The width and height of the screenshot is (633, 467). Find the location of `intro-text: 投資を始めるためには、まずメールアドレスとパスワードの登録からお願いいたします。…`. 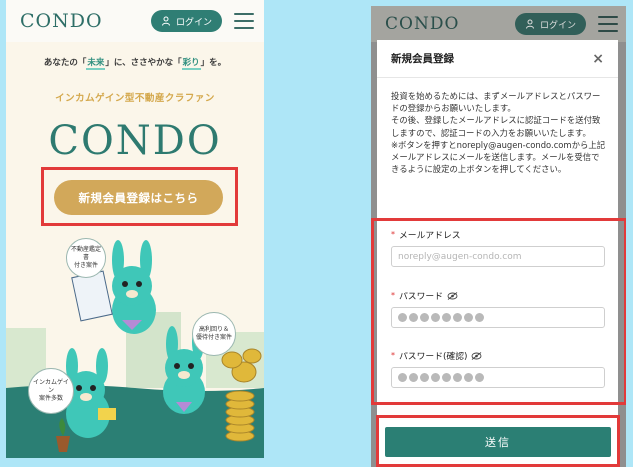

intro-text: 投資を始めるためには、まずメールアドレスとパスワードの登録からお願いいたします。… is located at coordinates (498, 133).